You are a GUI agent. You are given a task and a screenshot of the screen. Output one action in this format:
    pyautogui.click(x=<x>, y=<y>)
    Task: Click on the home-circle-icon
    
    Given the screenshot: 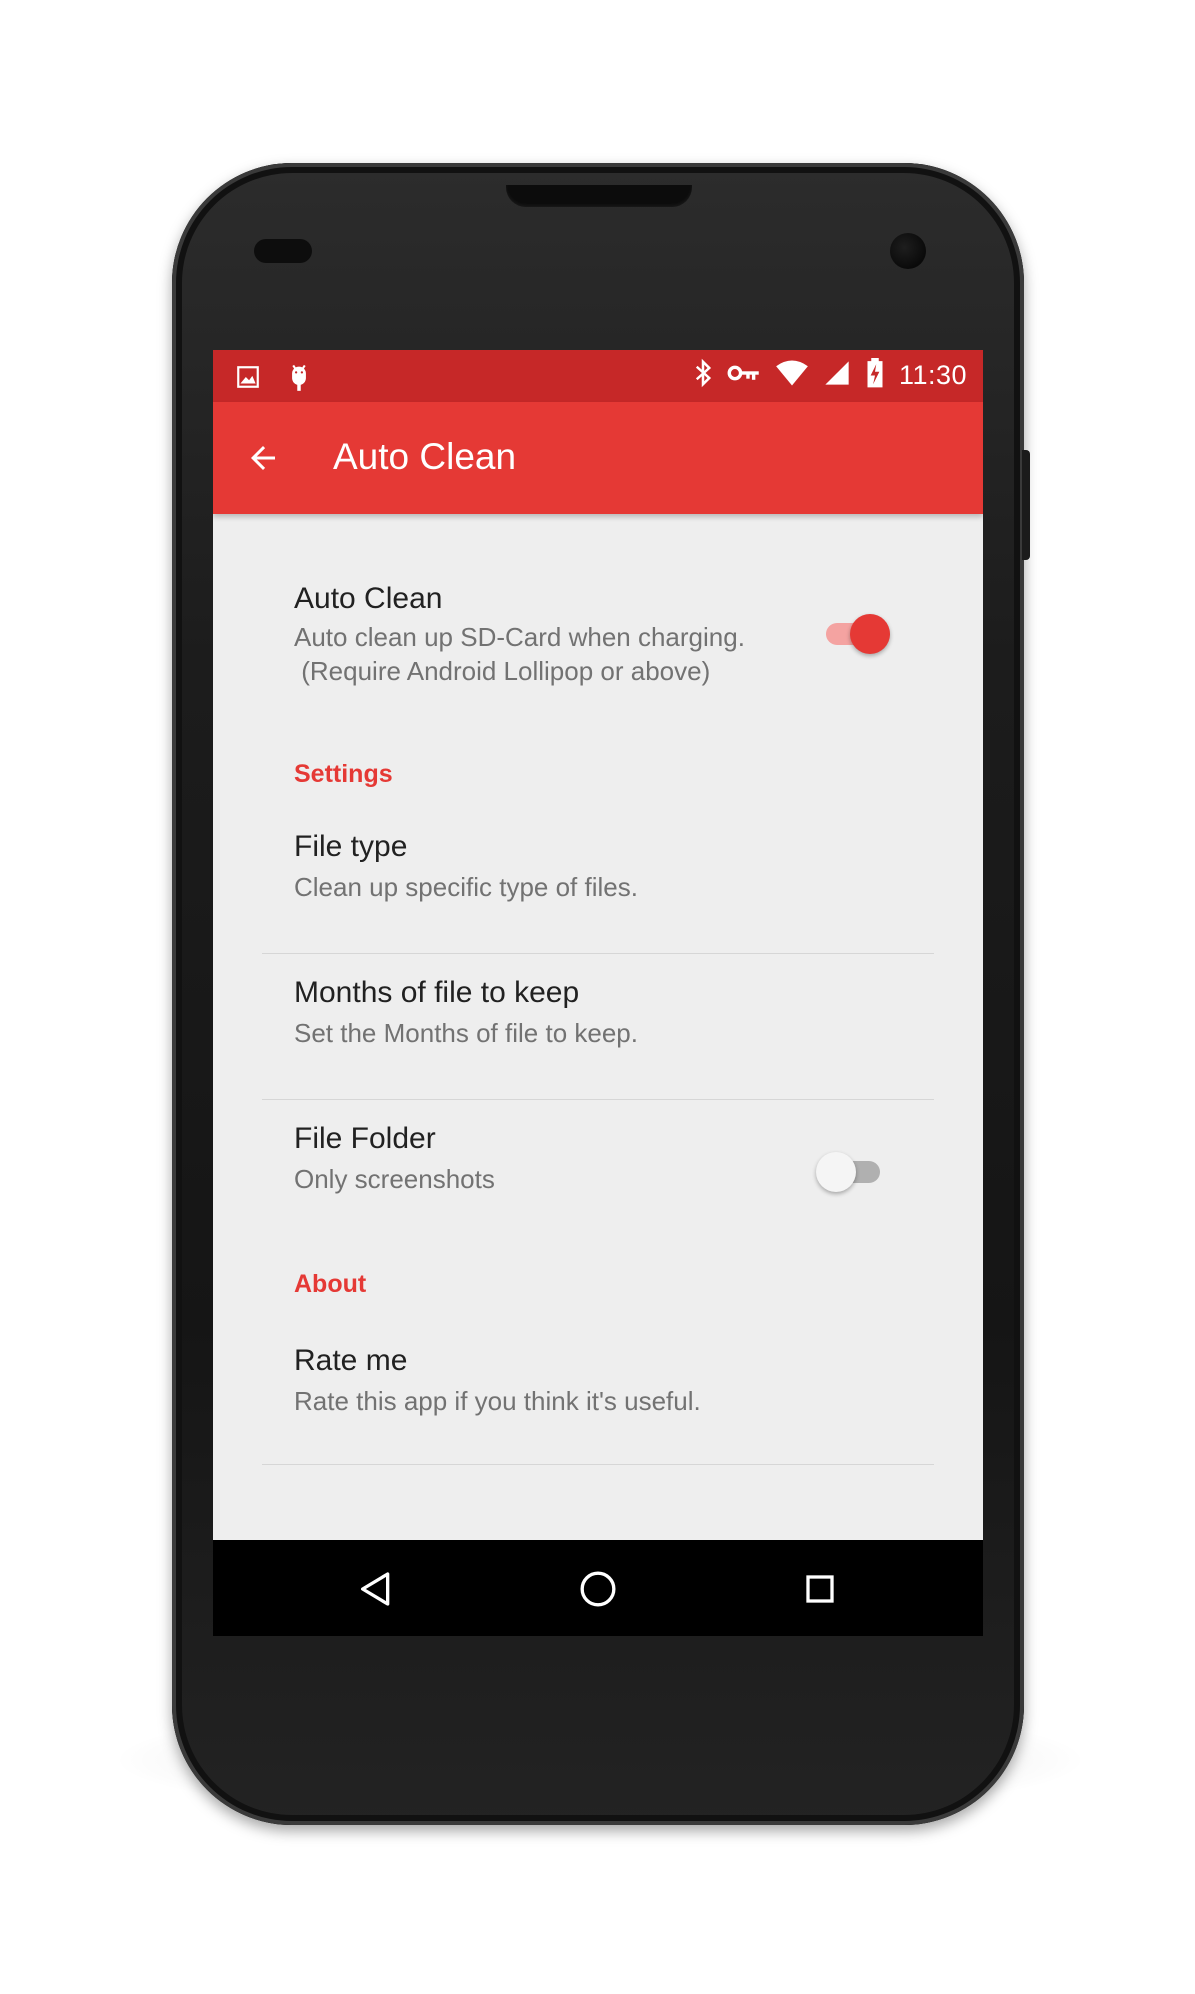 What is the action you would take?
    pyautogui.click(x=598, y=1589)
    